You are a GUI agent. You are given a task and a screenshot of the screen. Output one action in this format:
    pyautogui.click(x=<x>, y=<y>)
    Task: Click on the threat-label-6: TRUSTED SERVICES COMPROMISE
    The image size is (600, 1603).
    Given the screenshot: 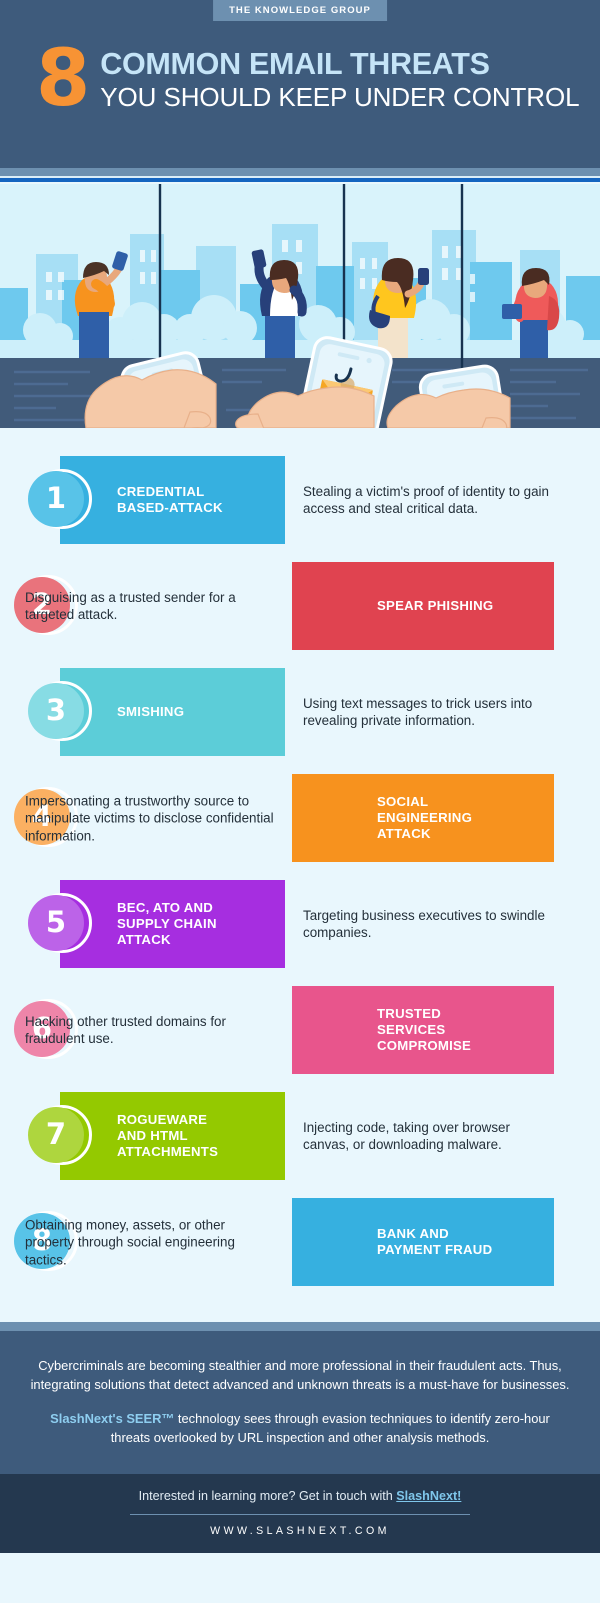 What is the action you would take?
    pyautogui.click(x=424, y=1029)
    